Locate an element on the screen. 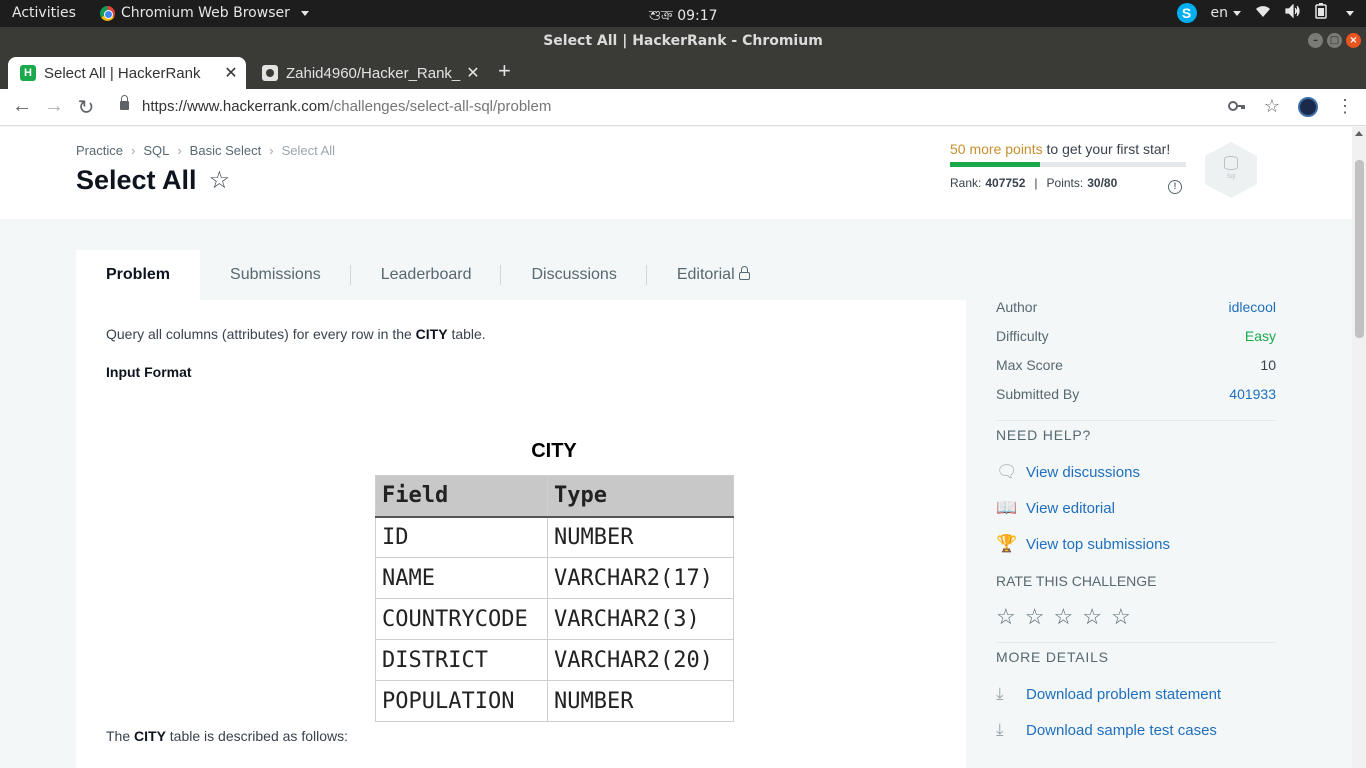  column-header-type: Type is located at coordinates (640, 496).